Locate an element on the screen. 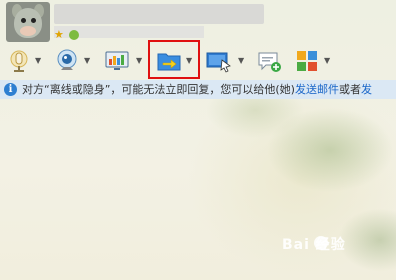  paw-logo-icon is located at coordinates (321, 243).